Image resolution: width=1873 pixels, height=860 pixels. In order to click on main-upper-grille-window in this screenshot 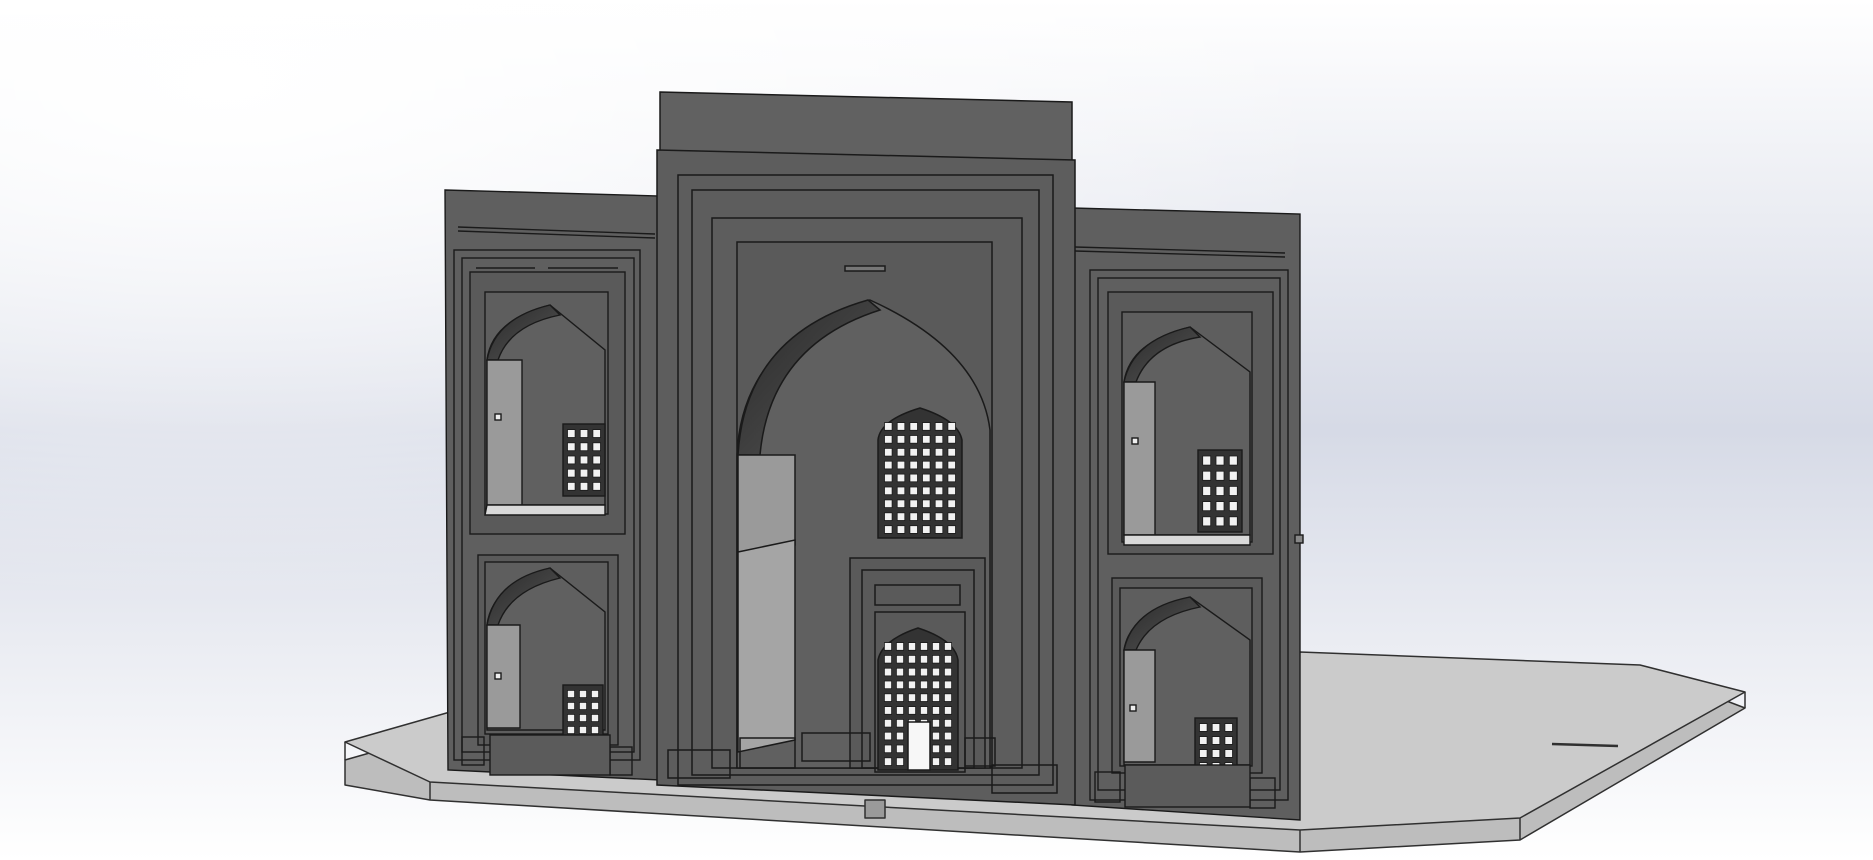, I will do `click(920, 473)`.